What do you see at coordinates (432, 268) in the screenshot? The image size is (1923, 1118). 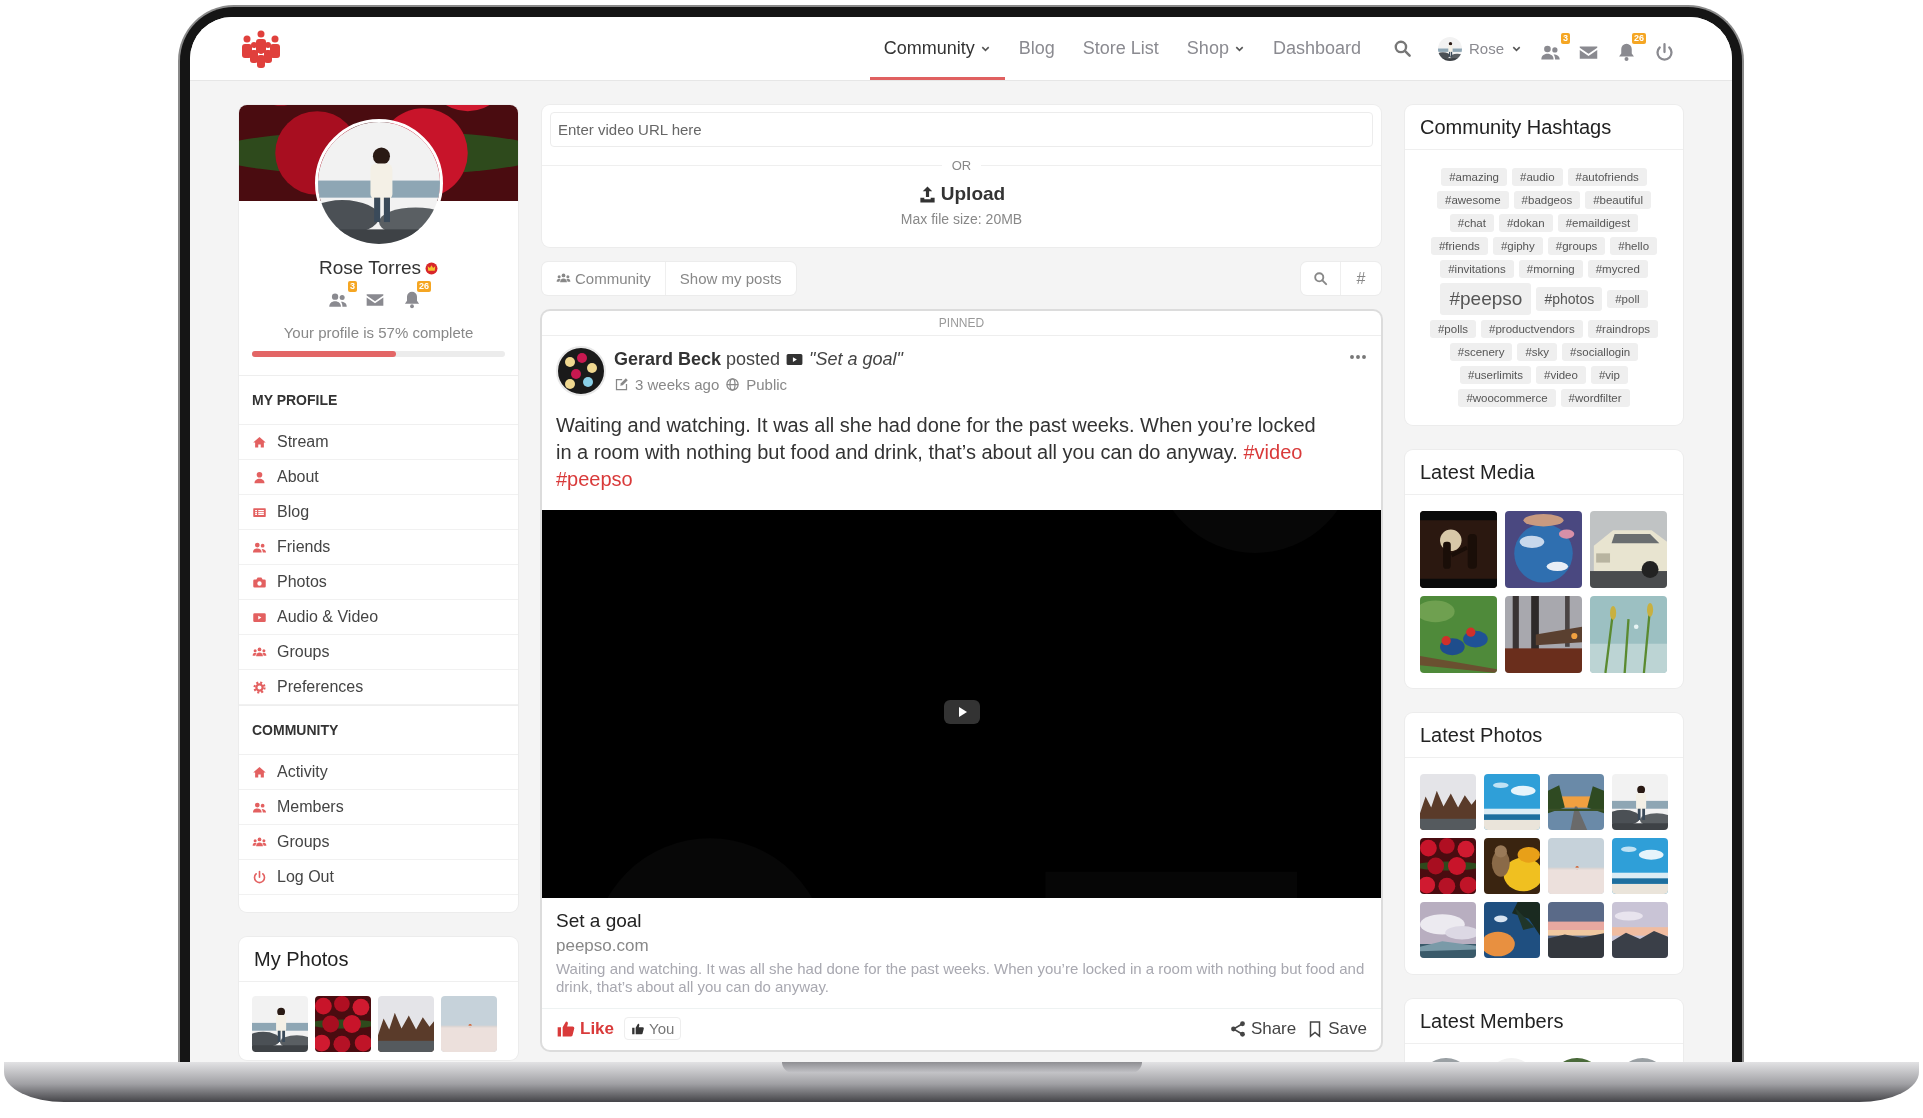 I see `crown-badge-icon` at bounding box center [432, 268].